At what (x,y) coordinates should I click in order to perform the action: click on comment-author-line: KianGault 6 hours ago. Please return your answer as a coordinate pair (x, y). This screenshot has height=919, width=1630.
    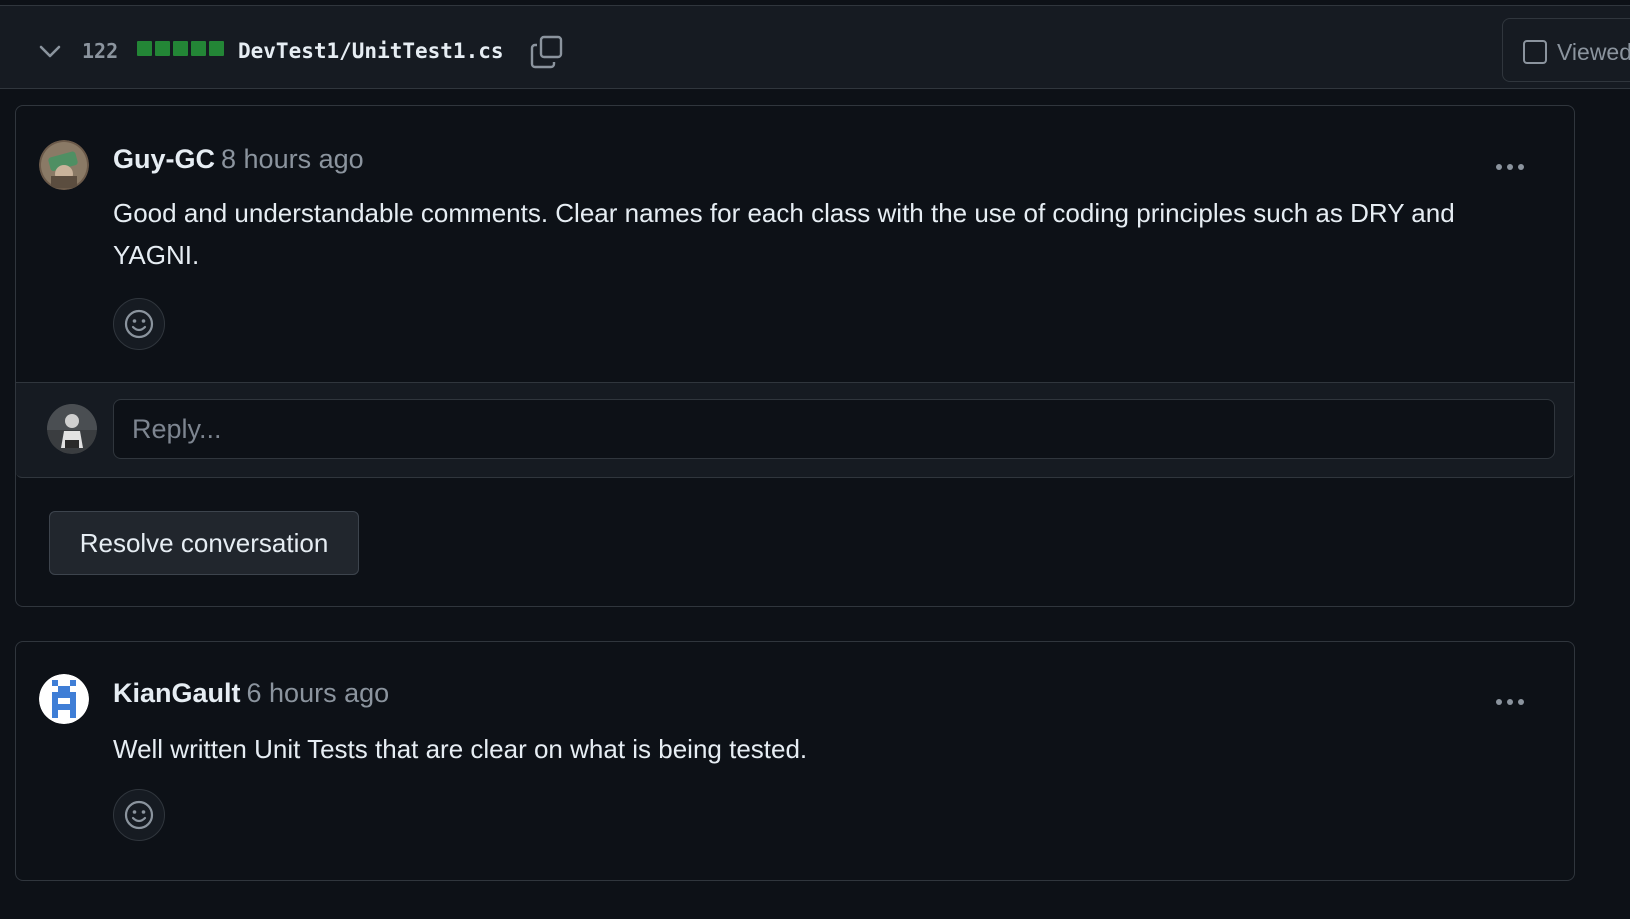
    Looking at the image, I should click on (251, 693).